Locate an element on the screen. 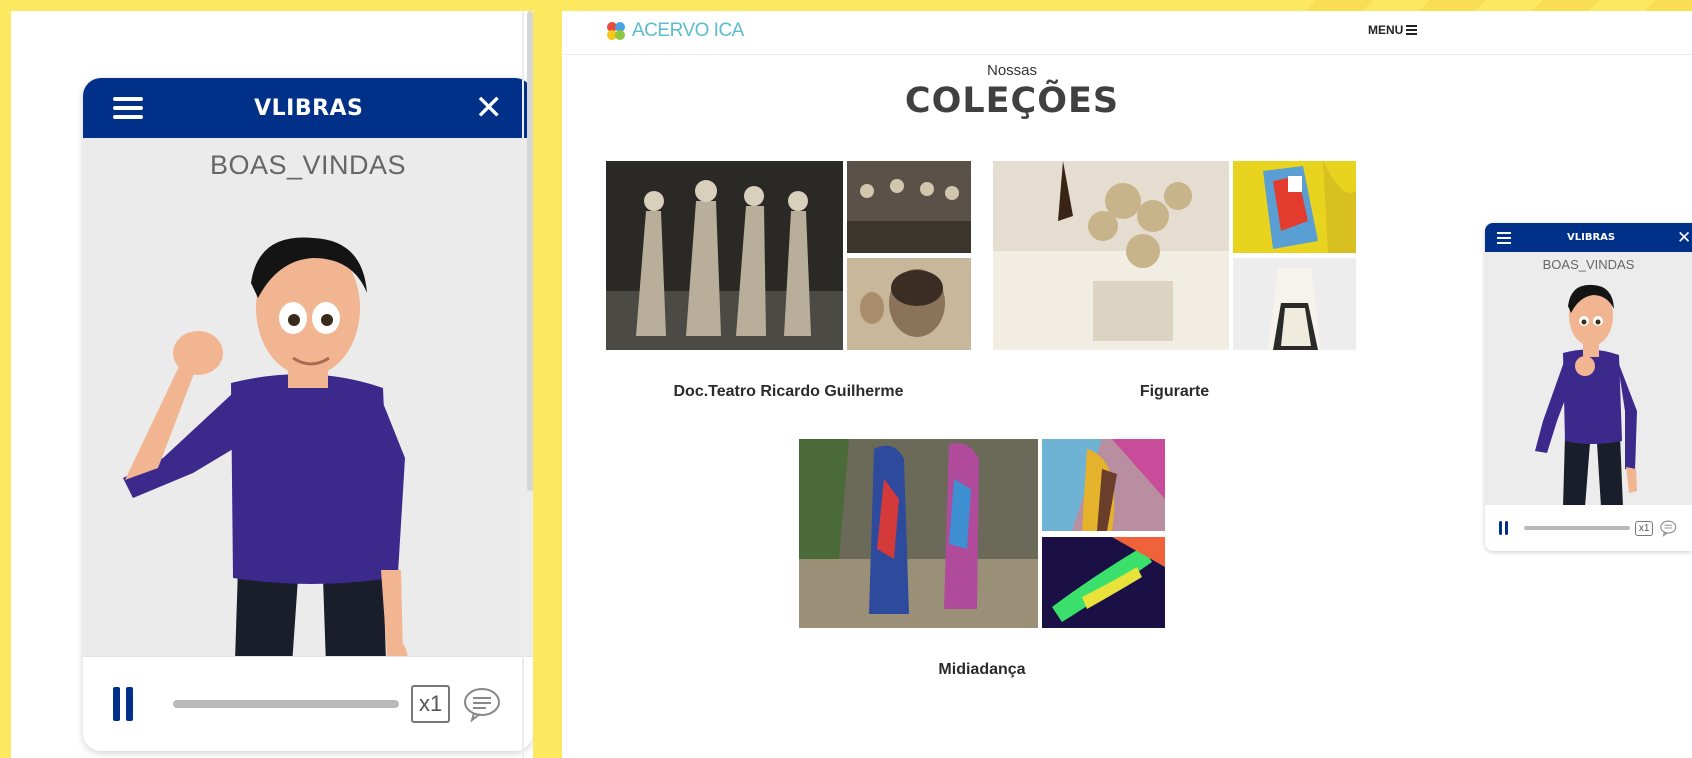 This screenshot has height=758, width=1692. section-subtitle: Nossas is located at coordinates (1012, 70).